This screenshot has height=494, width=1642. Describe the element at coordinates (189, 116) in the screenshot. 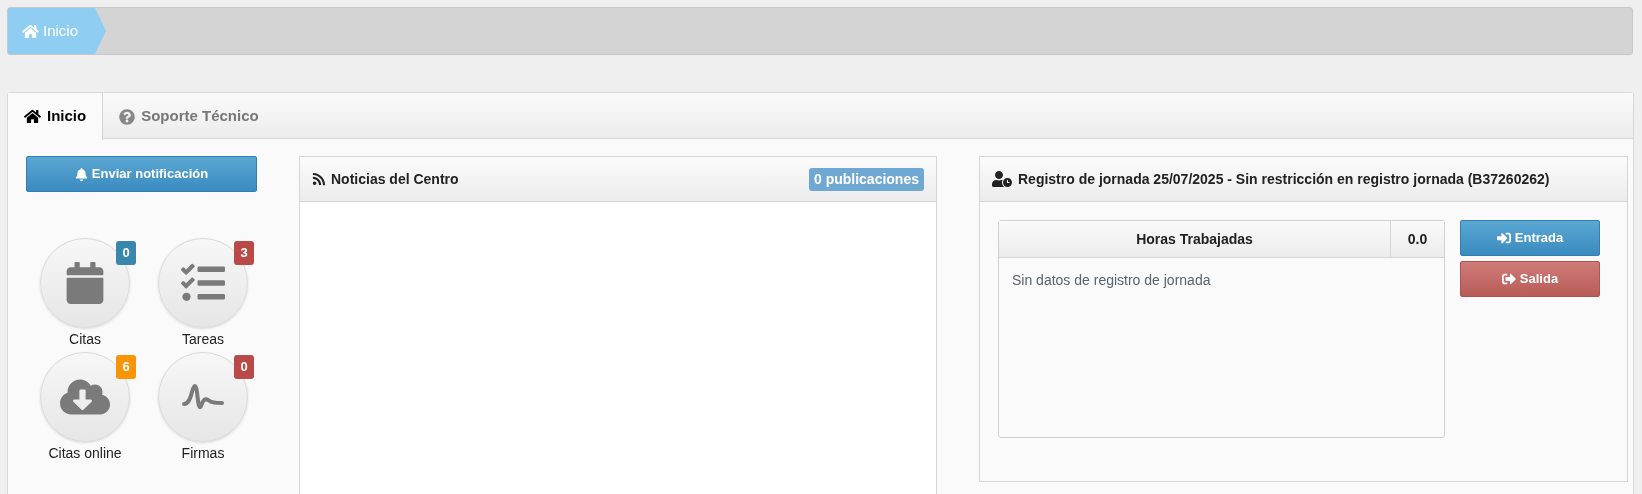

I see `tab: Soporte Técnico` at that location.